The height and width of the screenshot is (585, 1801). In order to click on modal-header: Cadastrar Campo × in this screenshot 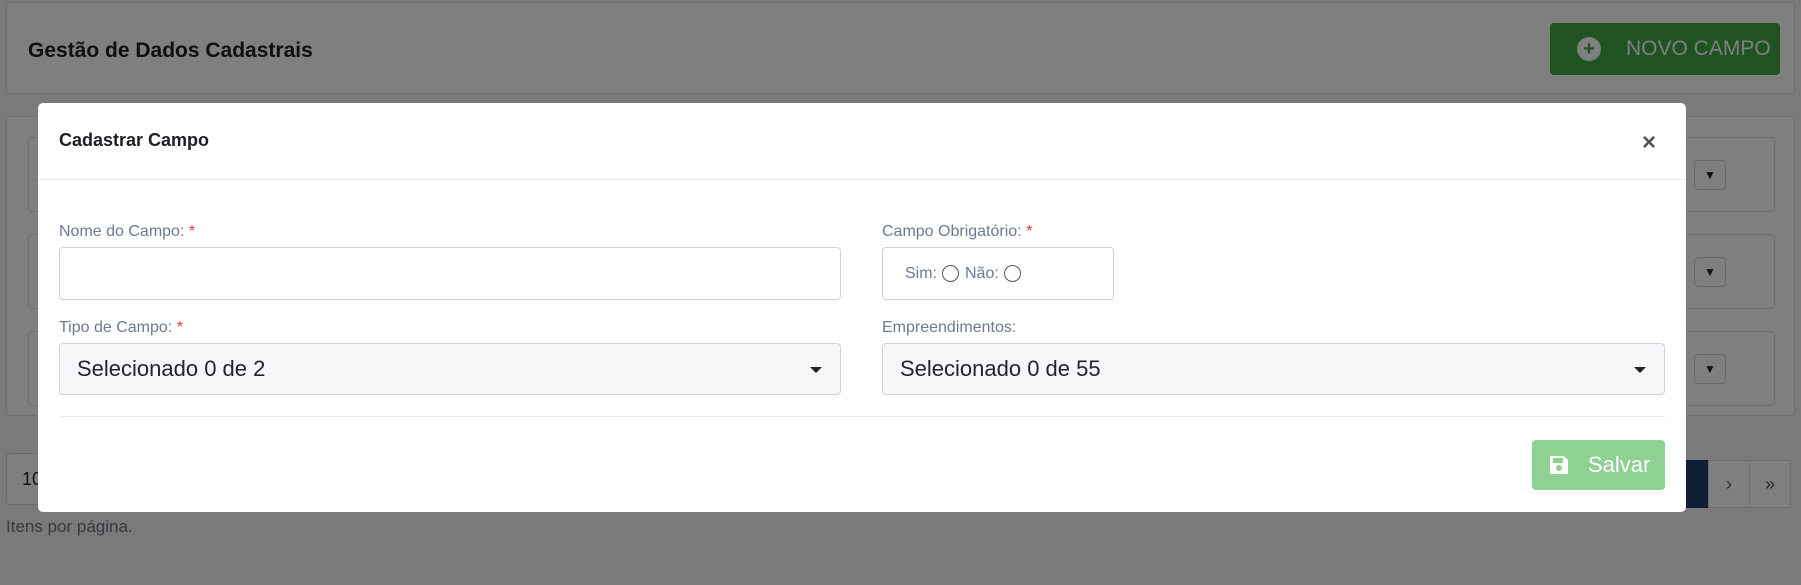, I will do `click(862, 141)`.